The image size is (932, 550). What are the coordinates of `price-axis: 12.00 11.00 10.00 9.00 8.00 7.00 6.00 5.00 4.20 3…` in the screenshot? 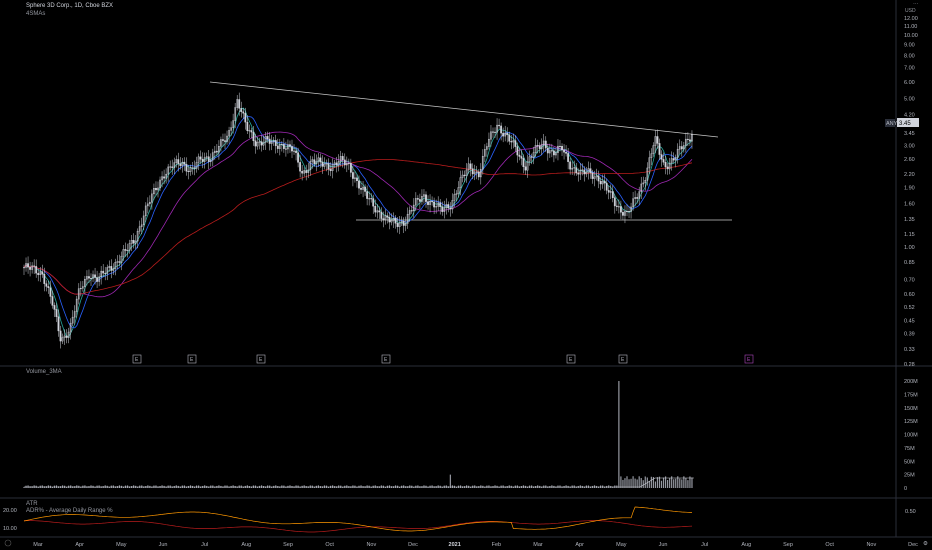 It's located at (911, 192).